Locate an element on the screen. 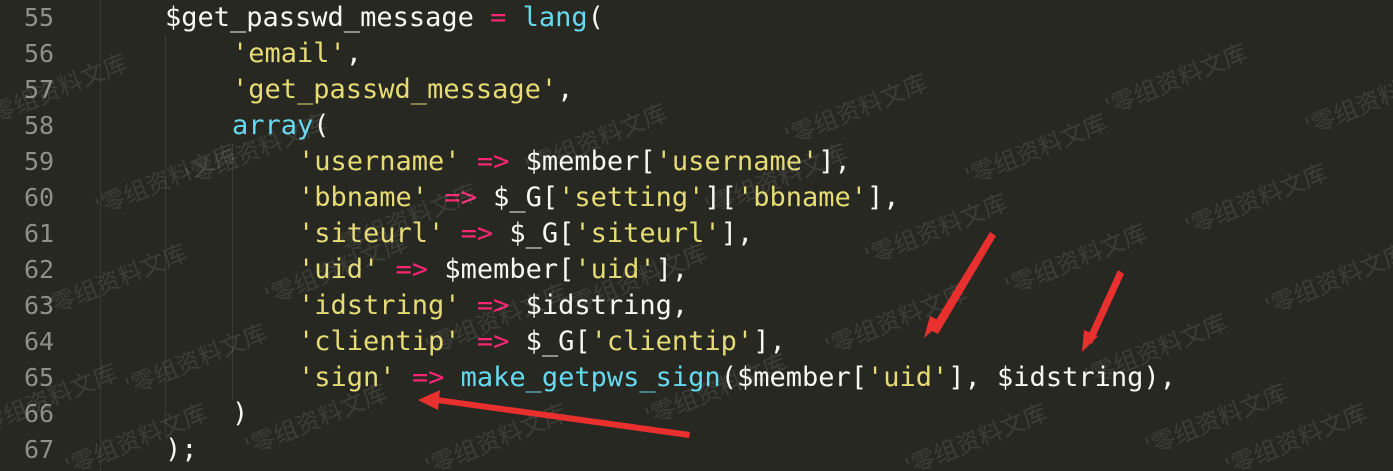  code-line: array( is located at coordinates (281, 126).